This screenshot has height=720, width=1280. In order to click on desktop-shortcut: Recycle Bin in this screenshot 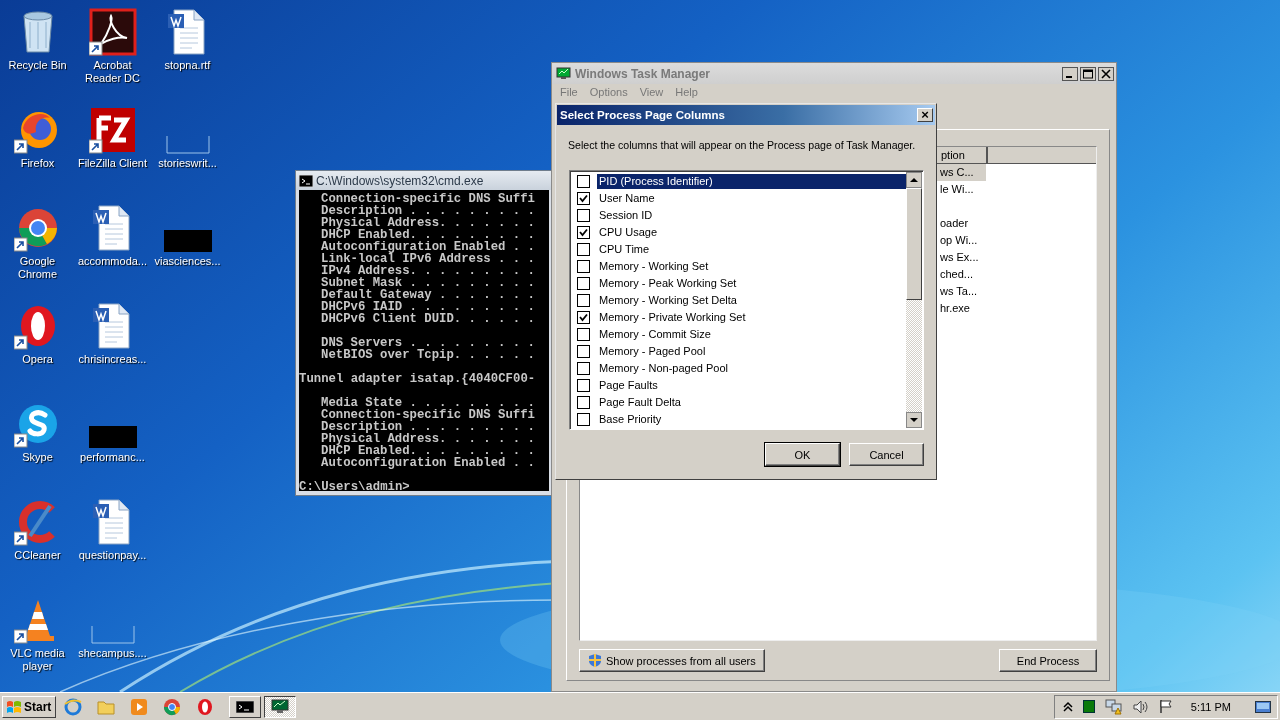, I will do `click(37, 55)`.